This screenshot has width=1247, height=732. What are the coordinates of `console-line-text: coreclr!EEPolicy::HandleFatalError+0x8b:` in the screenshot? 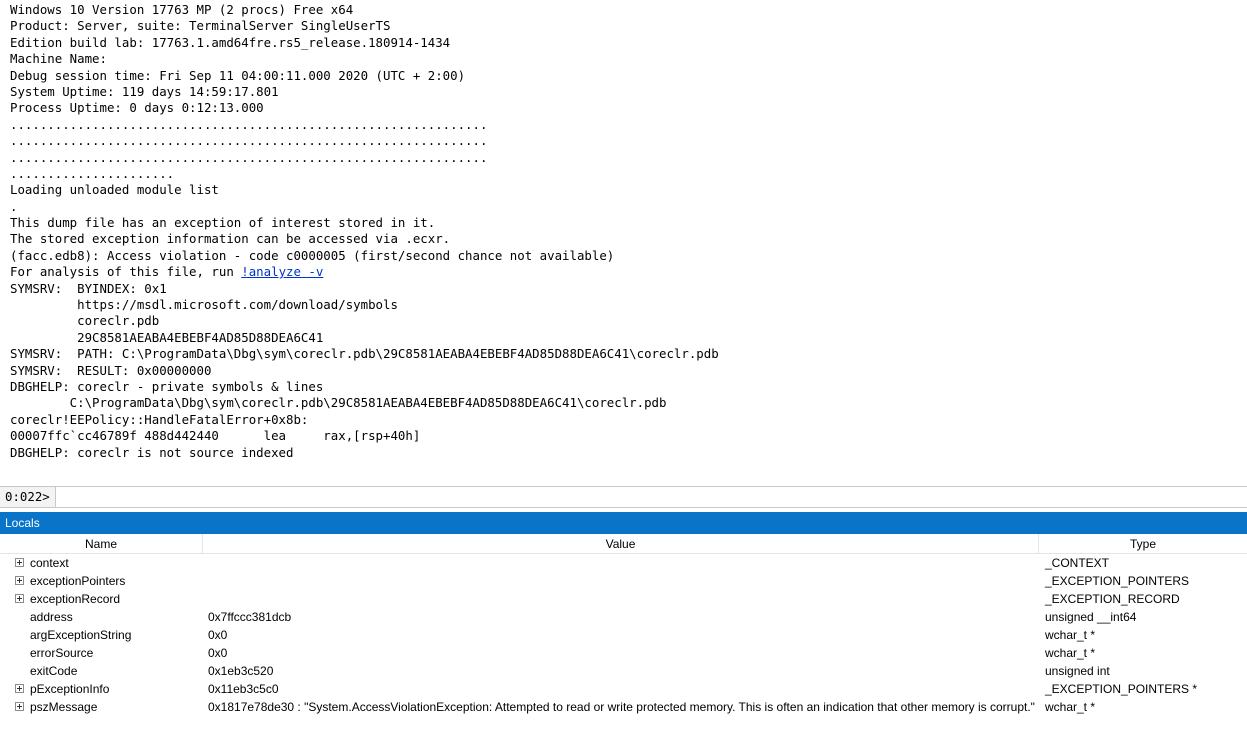 It's located at (159, 419).